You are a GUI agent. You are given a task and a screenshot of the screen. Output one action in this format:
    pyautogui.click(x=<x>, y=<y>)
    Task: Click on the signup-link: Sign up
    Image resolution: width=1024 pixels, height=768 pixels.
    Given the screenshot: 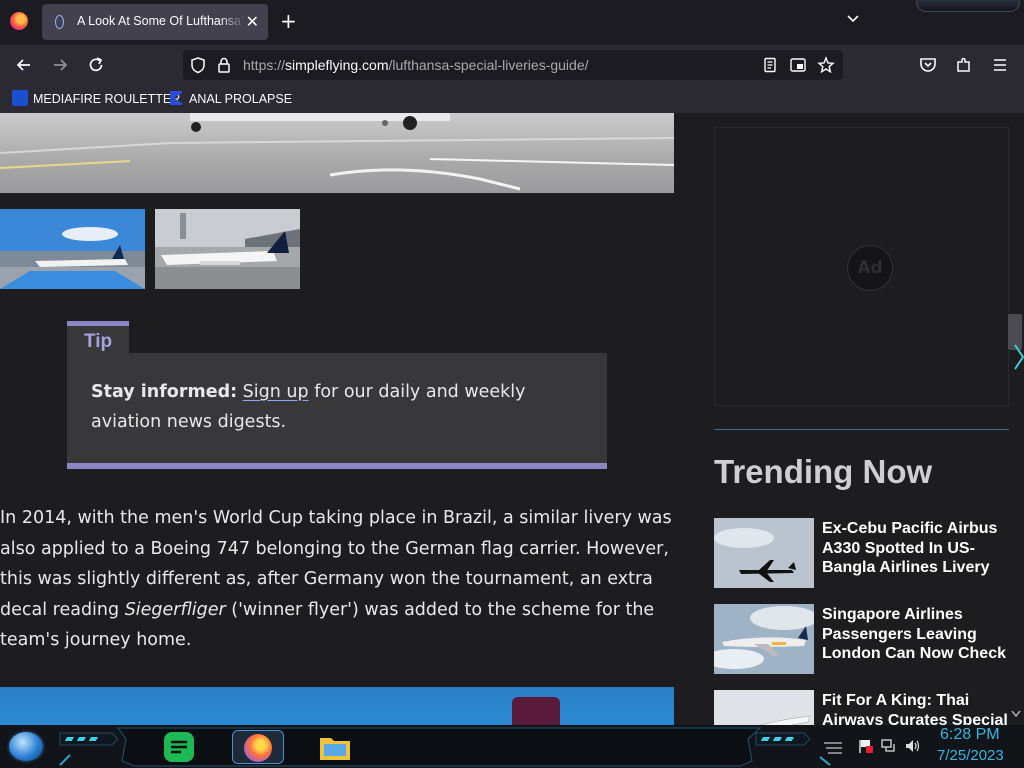 What is the action you would take?
    pyautogui.click(x=276, y=392)
    